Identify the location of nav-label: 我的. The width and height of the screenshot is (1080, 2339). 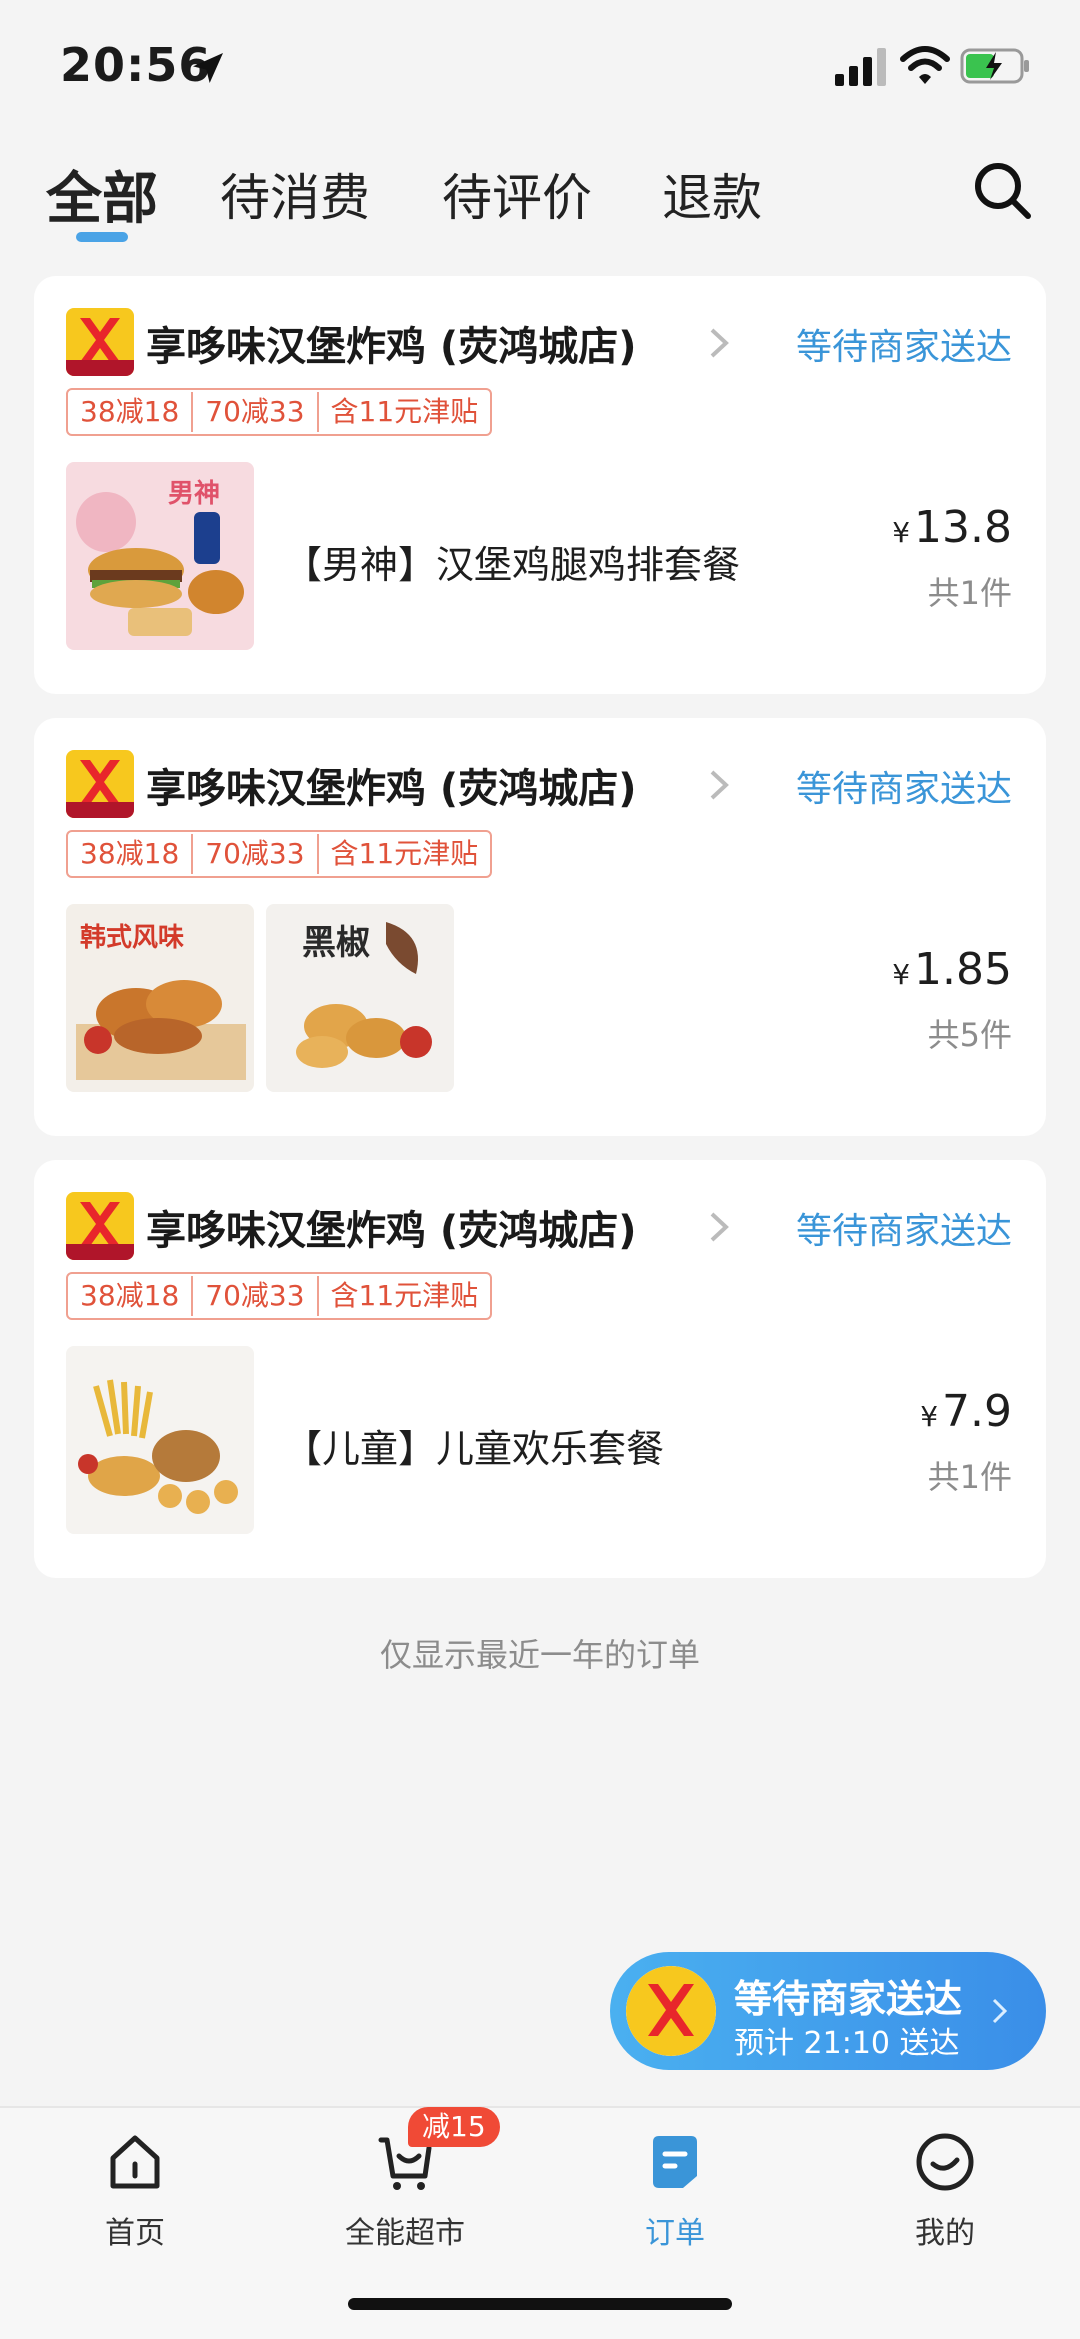
(945, 2233).